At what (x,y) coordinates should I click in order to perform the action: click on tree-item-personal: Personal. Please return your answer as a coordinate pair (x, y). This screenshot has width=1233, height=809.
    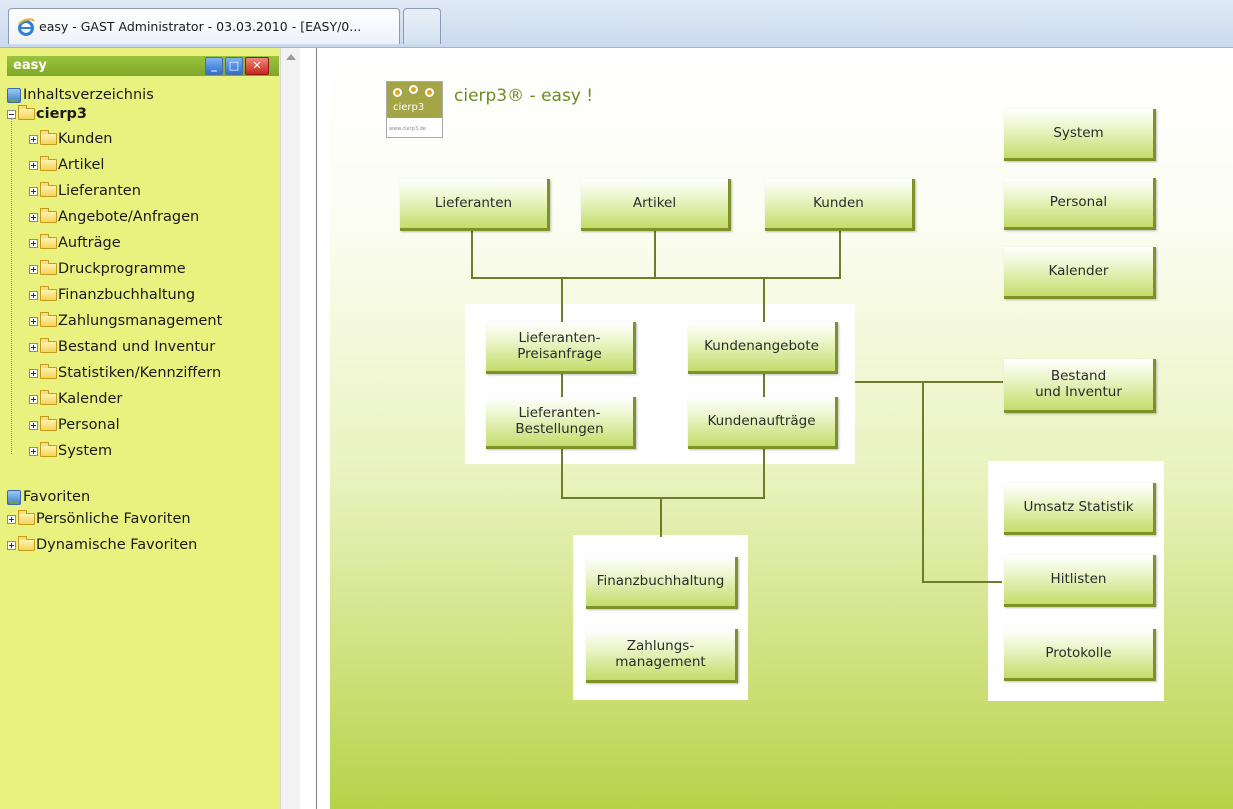
    Looking at the image, I should click on (74, 425).